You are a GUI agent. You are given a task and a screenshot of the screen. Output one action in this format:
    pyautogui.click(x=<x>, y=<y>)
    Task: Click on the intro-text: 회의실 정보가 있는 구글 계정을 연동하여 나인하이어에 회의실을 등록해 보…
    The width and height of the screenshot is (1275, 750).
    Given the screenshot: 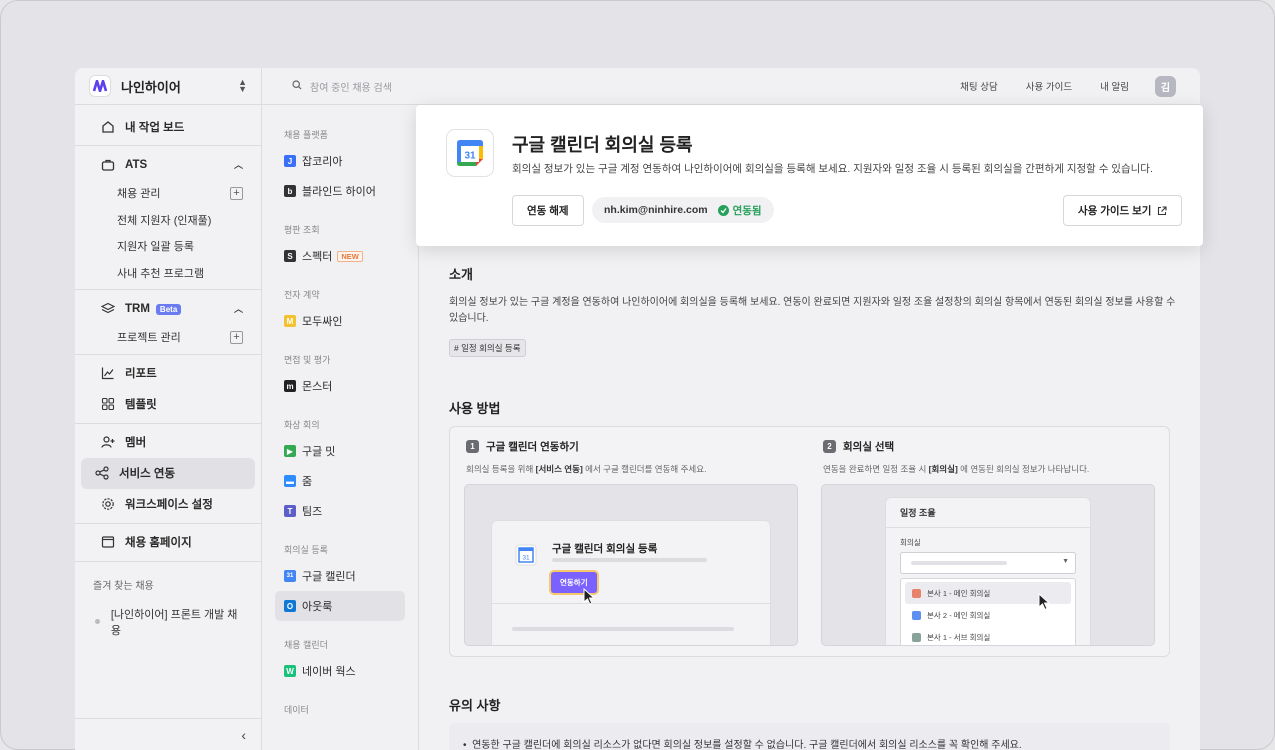 What is the action you would take?
    pyautogui.click(x=812, y=310)
    